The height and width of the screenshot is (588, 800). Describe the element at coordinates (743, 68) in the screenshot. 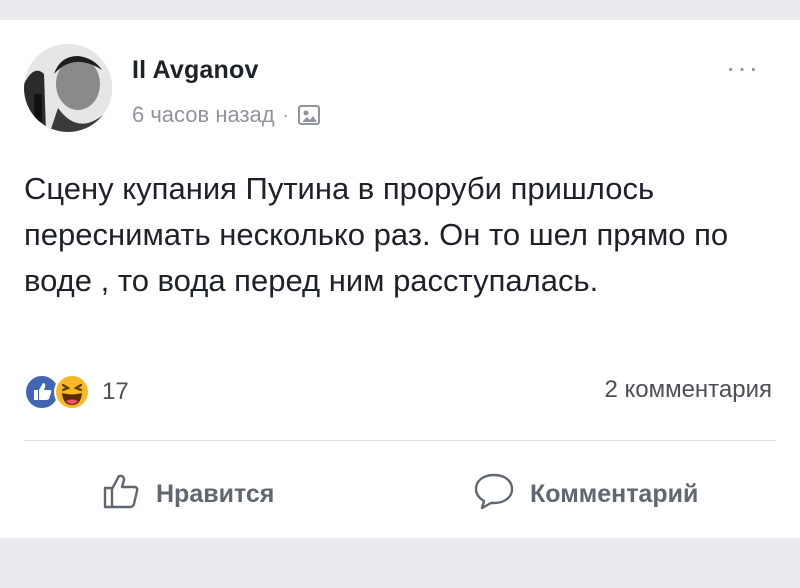

I see `more-icon: ···` at that location.